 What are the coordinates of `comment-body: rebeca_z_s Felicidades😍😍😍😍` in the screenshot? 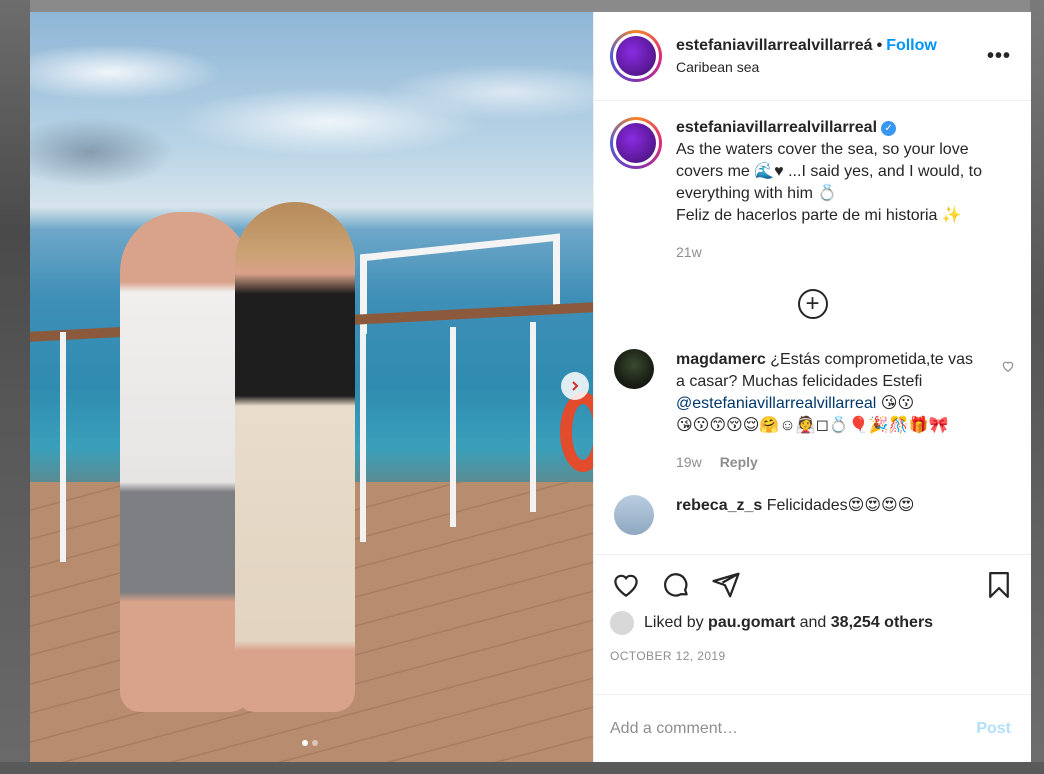 It's located at (795, 515).